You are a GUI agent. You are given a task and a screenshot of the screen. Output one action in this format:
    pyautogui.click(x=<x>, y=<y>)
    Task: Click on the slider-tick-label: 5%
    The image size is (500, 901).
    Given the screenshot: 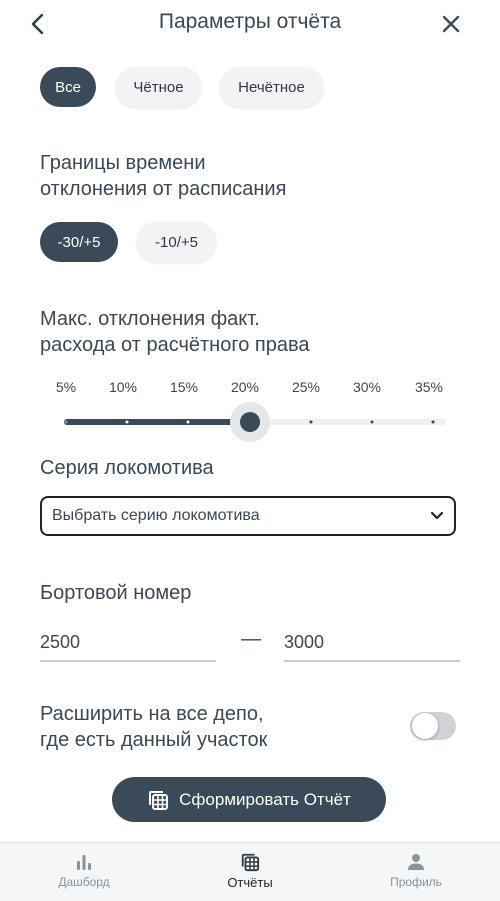 What is the action you would take?
    pyautogui.click(x=66, y=387)
    